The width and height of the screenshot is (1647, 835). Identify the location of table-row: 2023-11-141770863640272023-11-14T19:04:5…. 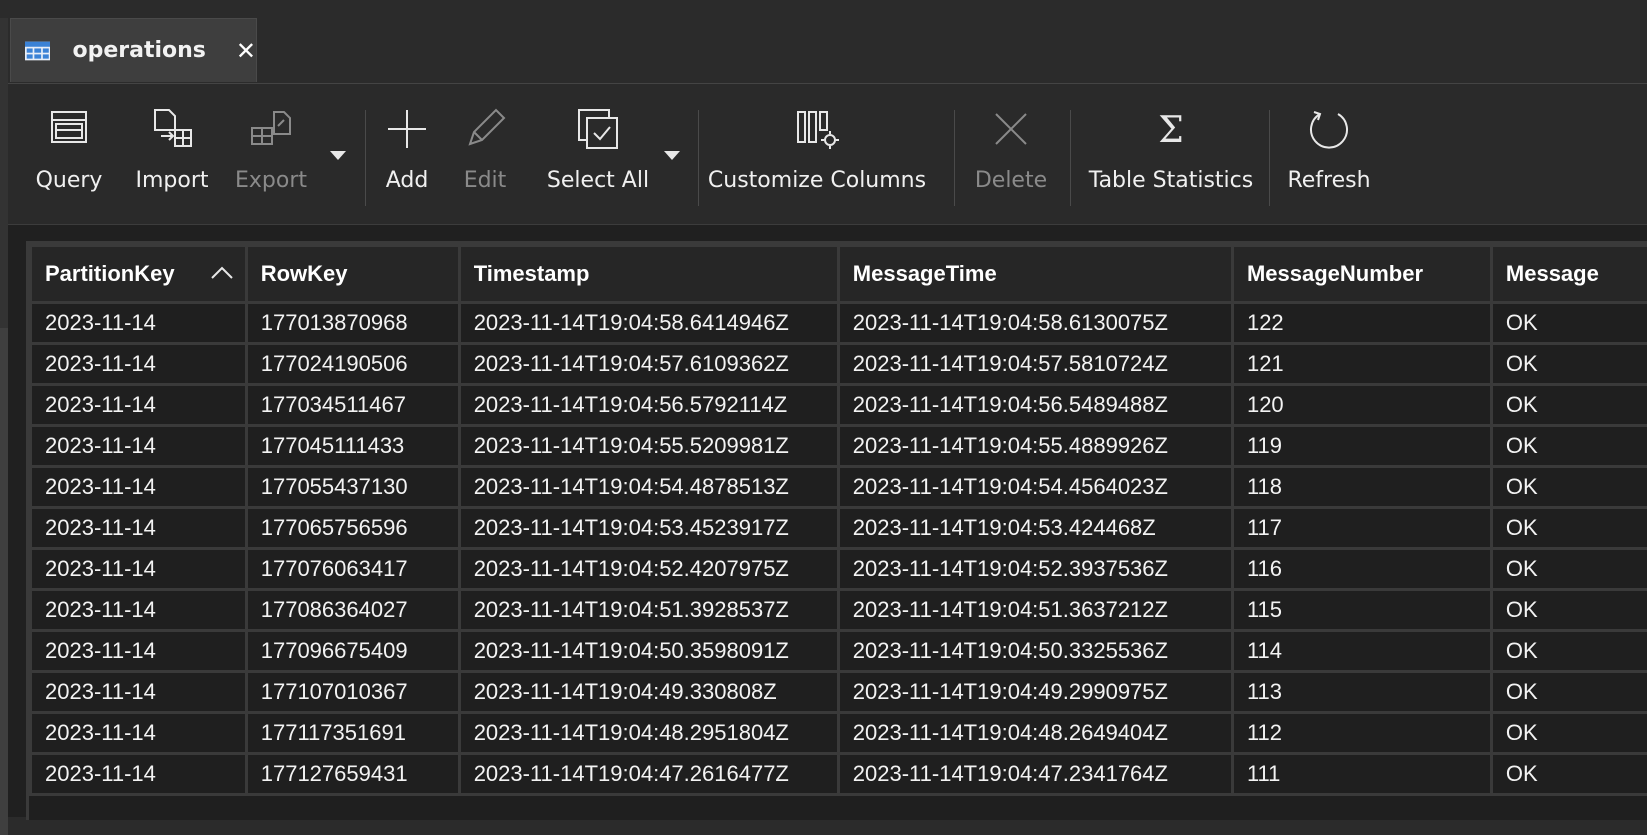
(839, 610).